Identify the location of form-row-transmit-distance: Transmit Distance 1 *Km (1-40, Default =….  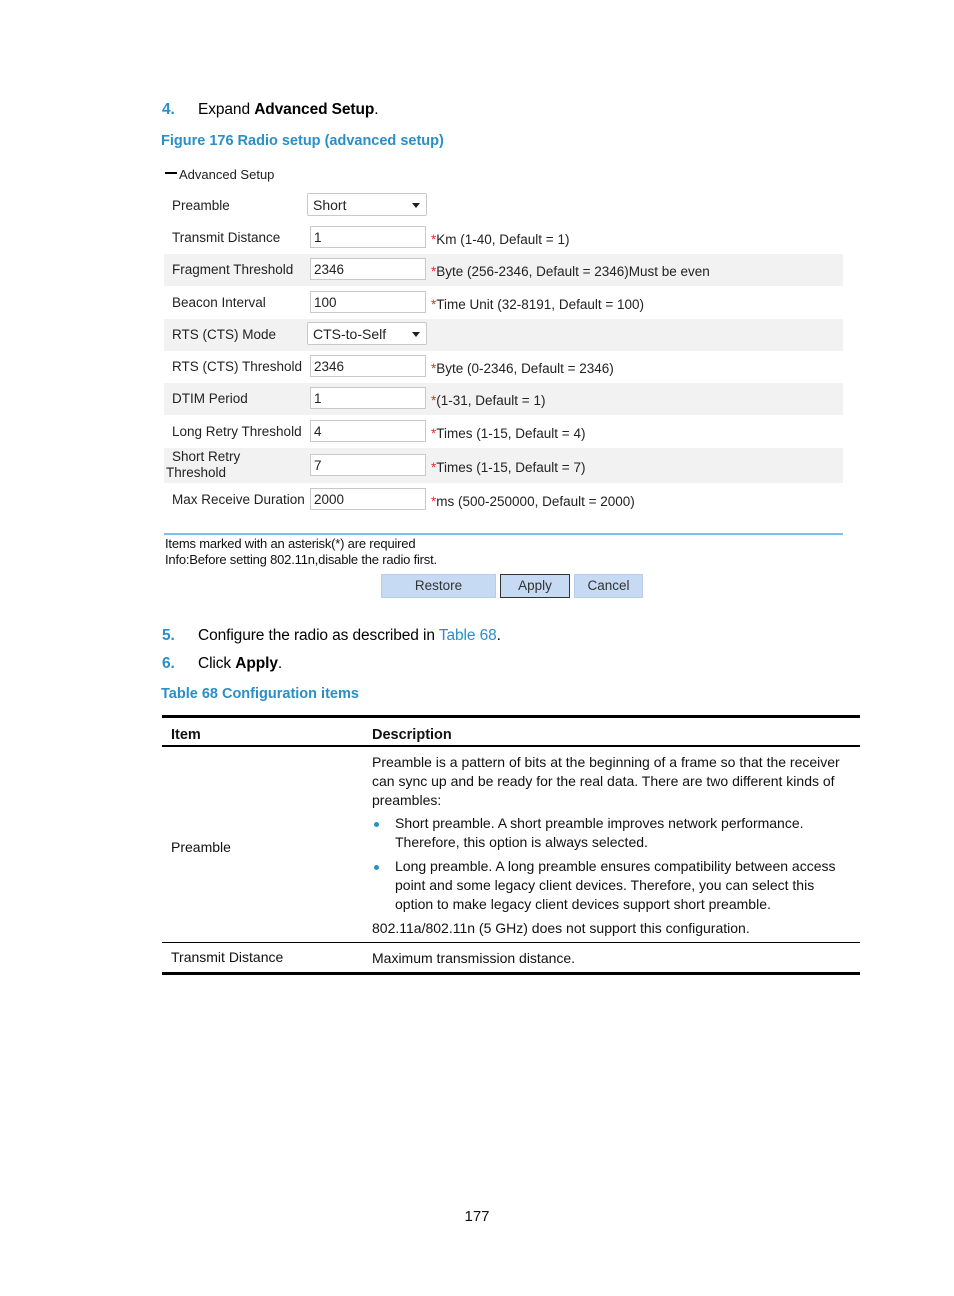
(503, 238).